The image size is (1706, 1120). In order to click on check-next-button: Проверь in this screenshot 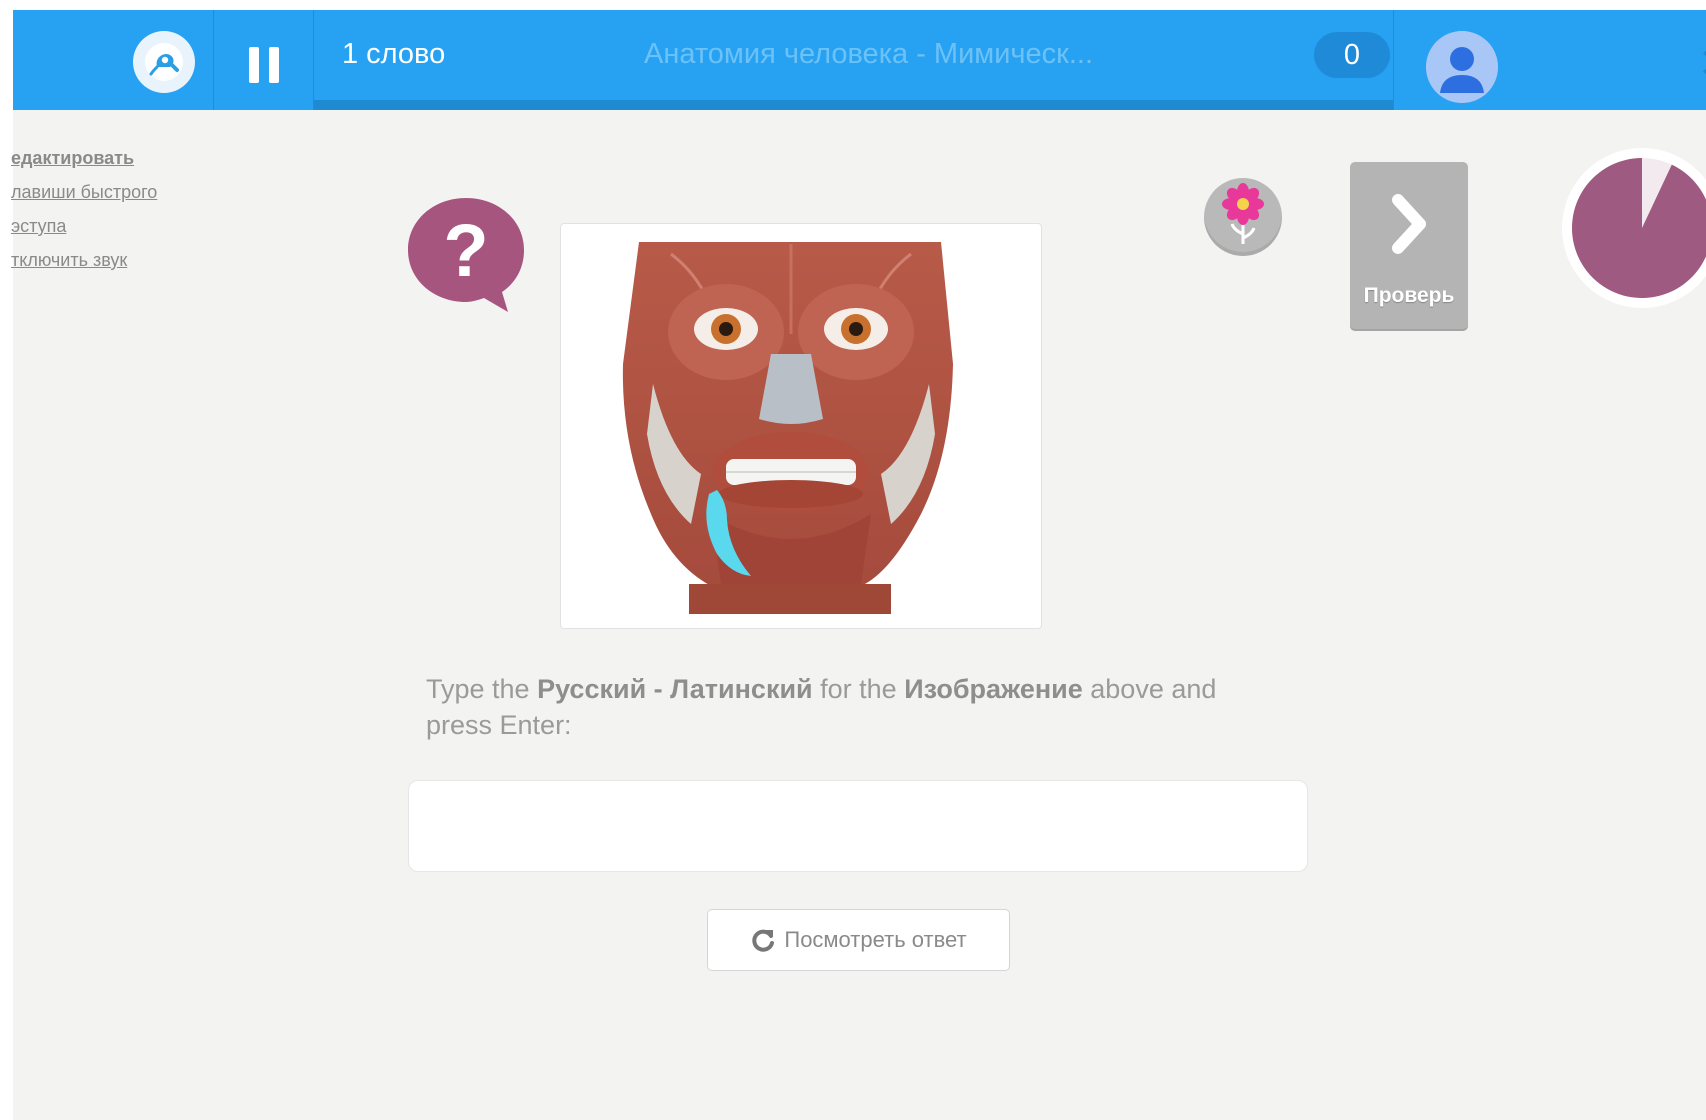, I will do `click(1409, 245)`.